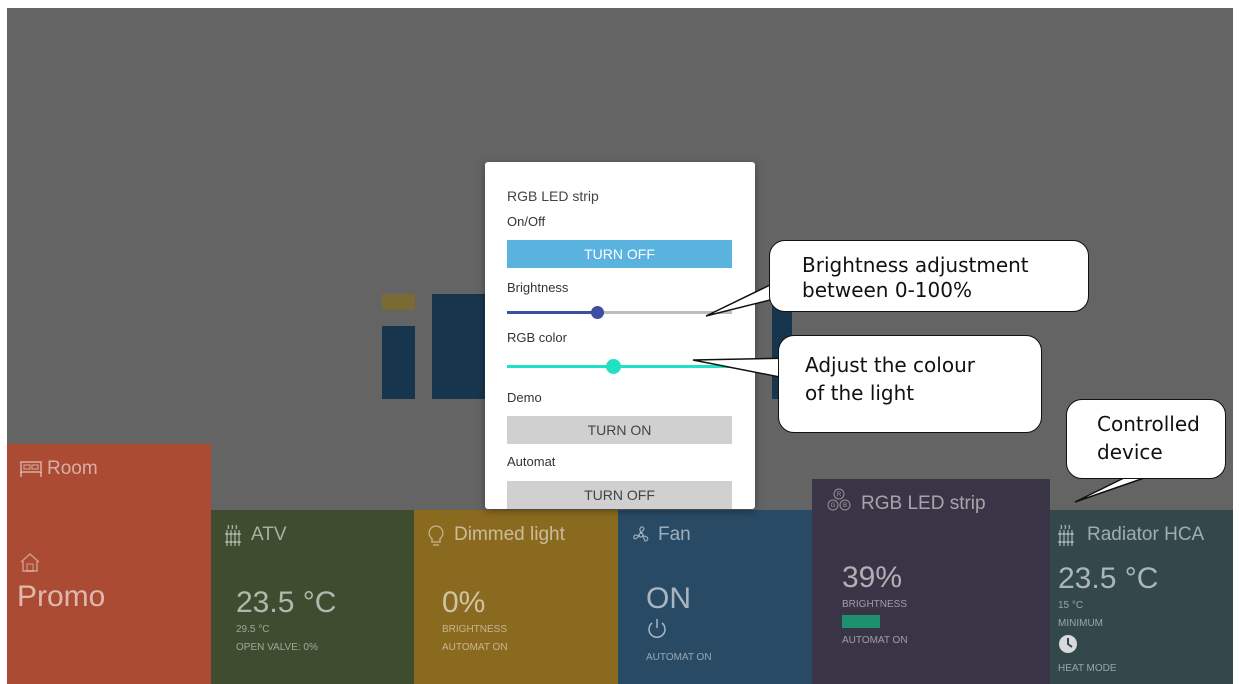 This screenshot has height=684, width=1239. Describe the element at coordinates (668, 598) in the screenshot. I see `fan-state: ON` at that location.